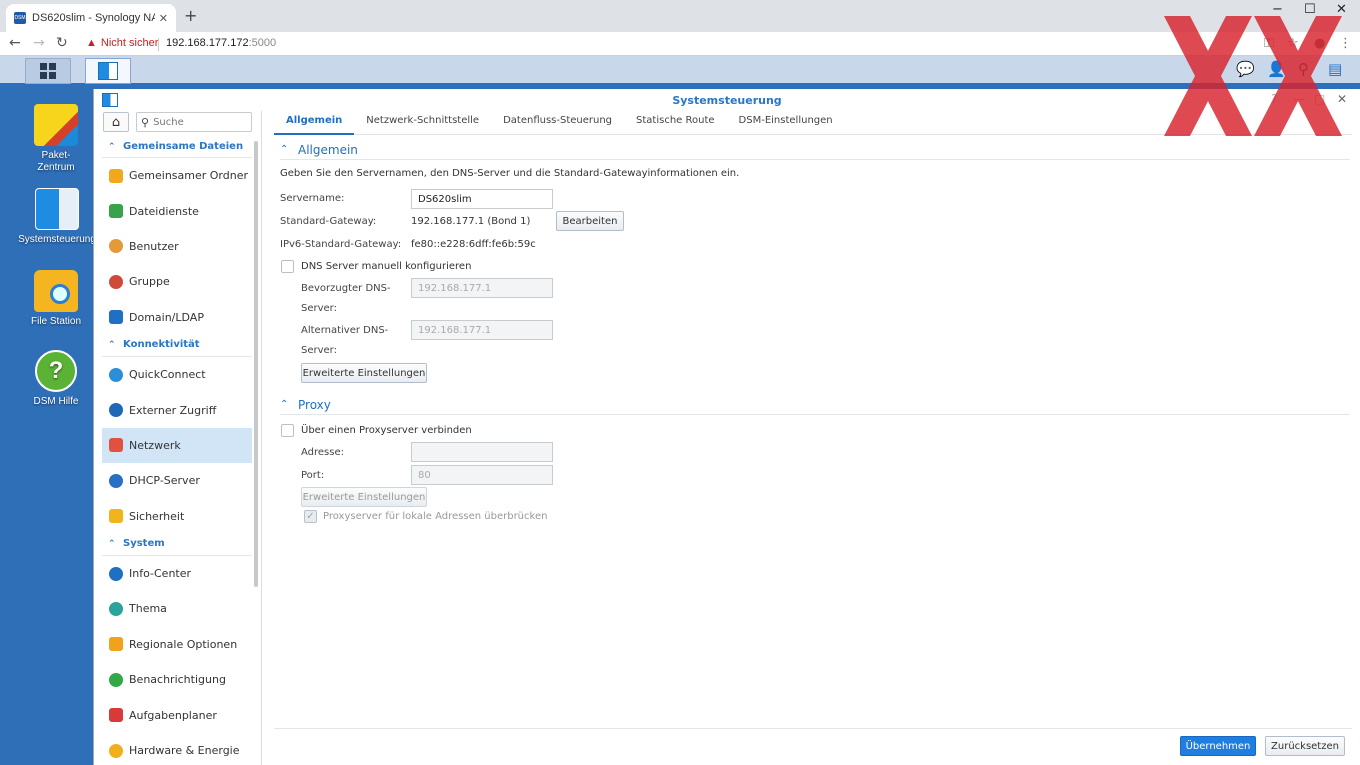  I want to click on sidebar-item-hardware-energie: Hardware & Energie, so click(177, 749).